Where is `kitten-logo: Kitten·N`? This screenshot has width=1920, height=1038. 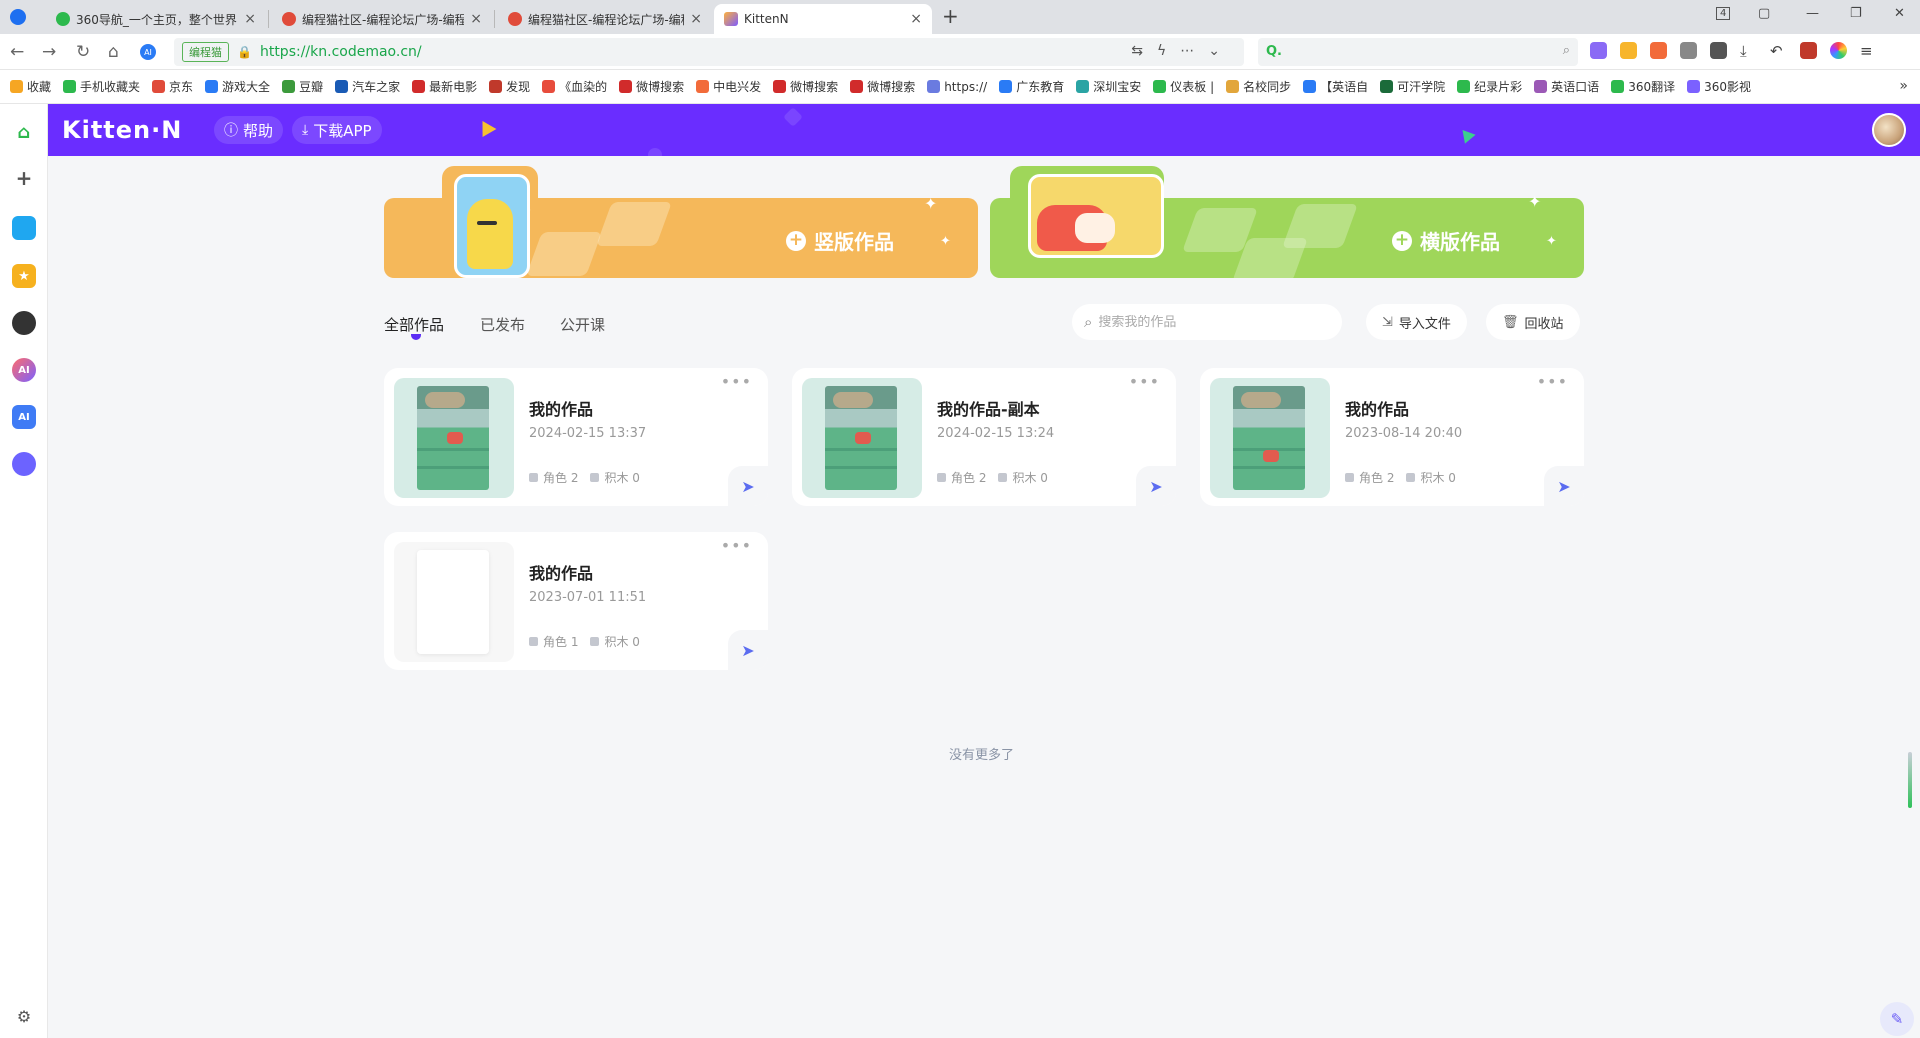
kitten-logo: Kitten·N is located at coordinates (122, 130).